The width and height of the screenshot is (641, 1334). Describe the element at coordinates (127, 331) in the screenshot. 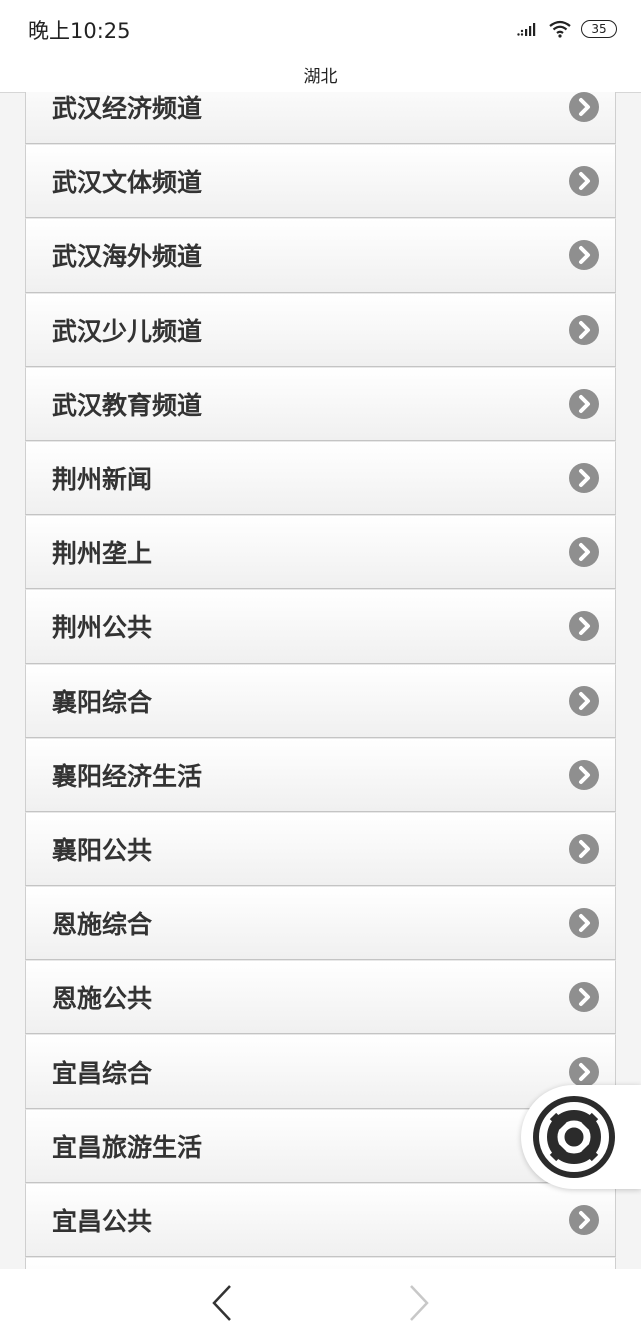

I see `channel-label: 武汉少儿频道` at that location.